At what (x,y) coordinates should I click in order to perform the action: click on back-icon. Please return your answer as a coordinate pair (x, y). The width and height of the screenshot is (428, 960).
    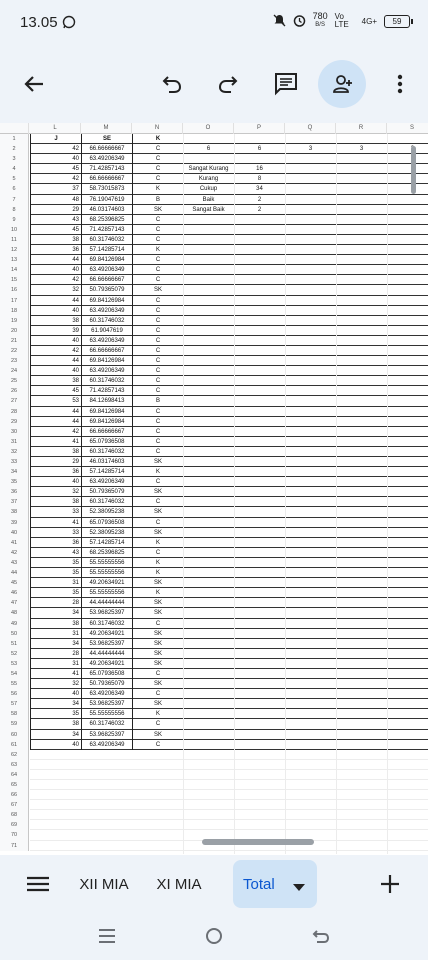
    Looking at the image, I should click on (321, 936).